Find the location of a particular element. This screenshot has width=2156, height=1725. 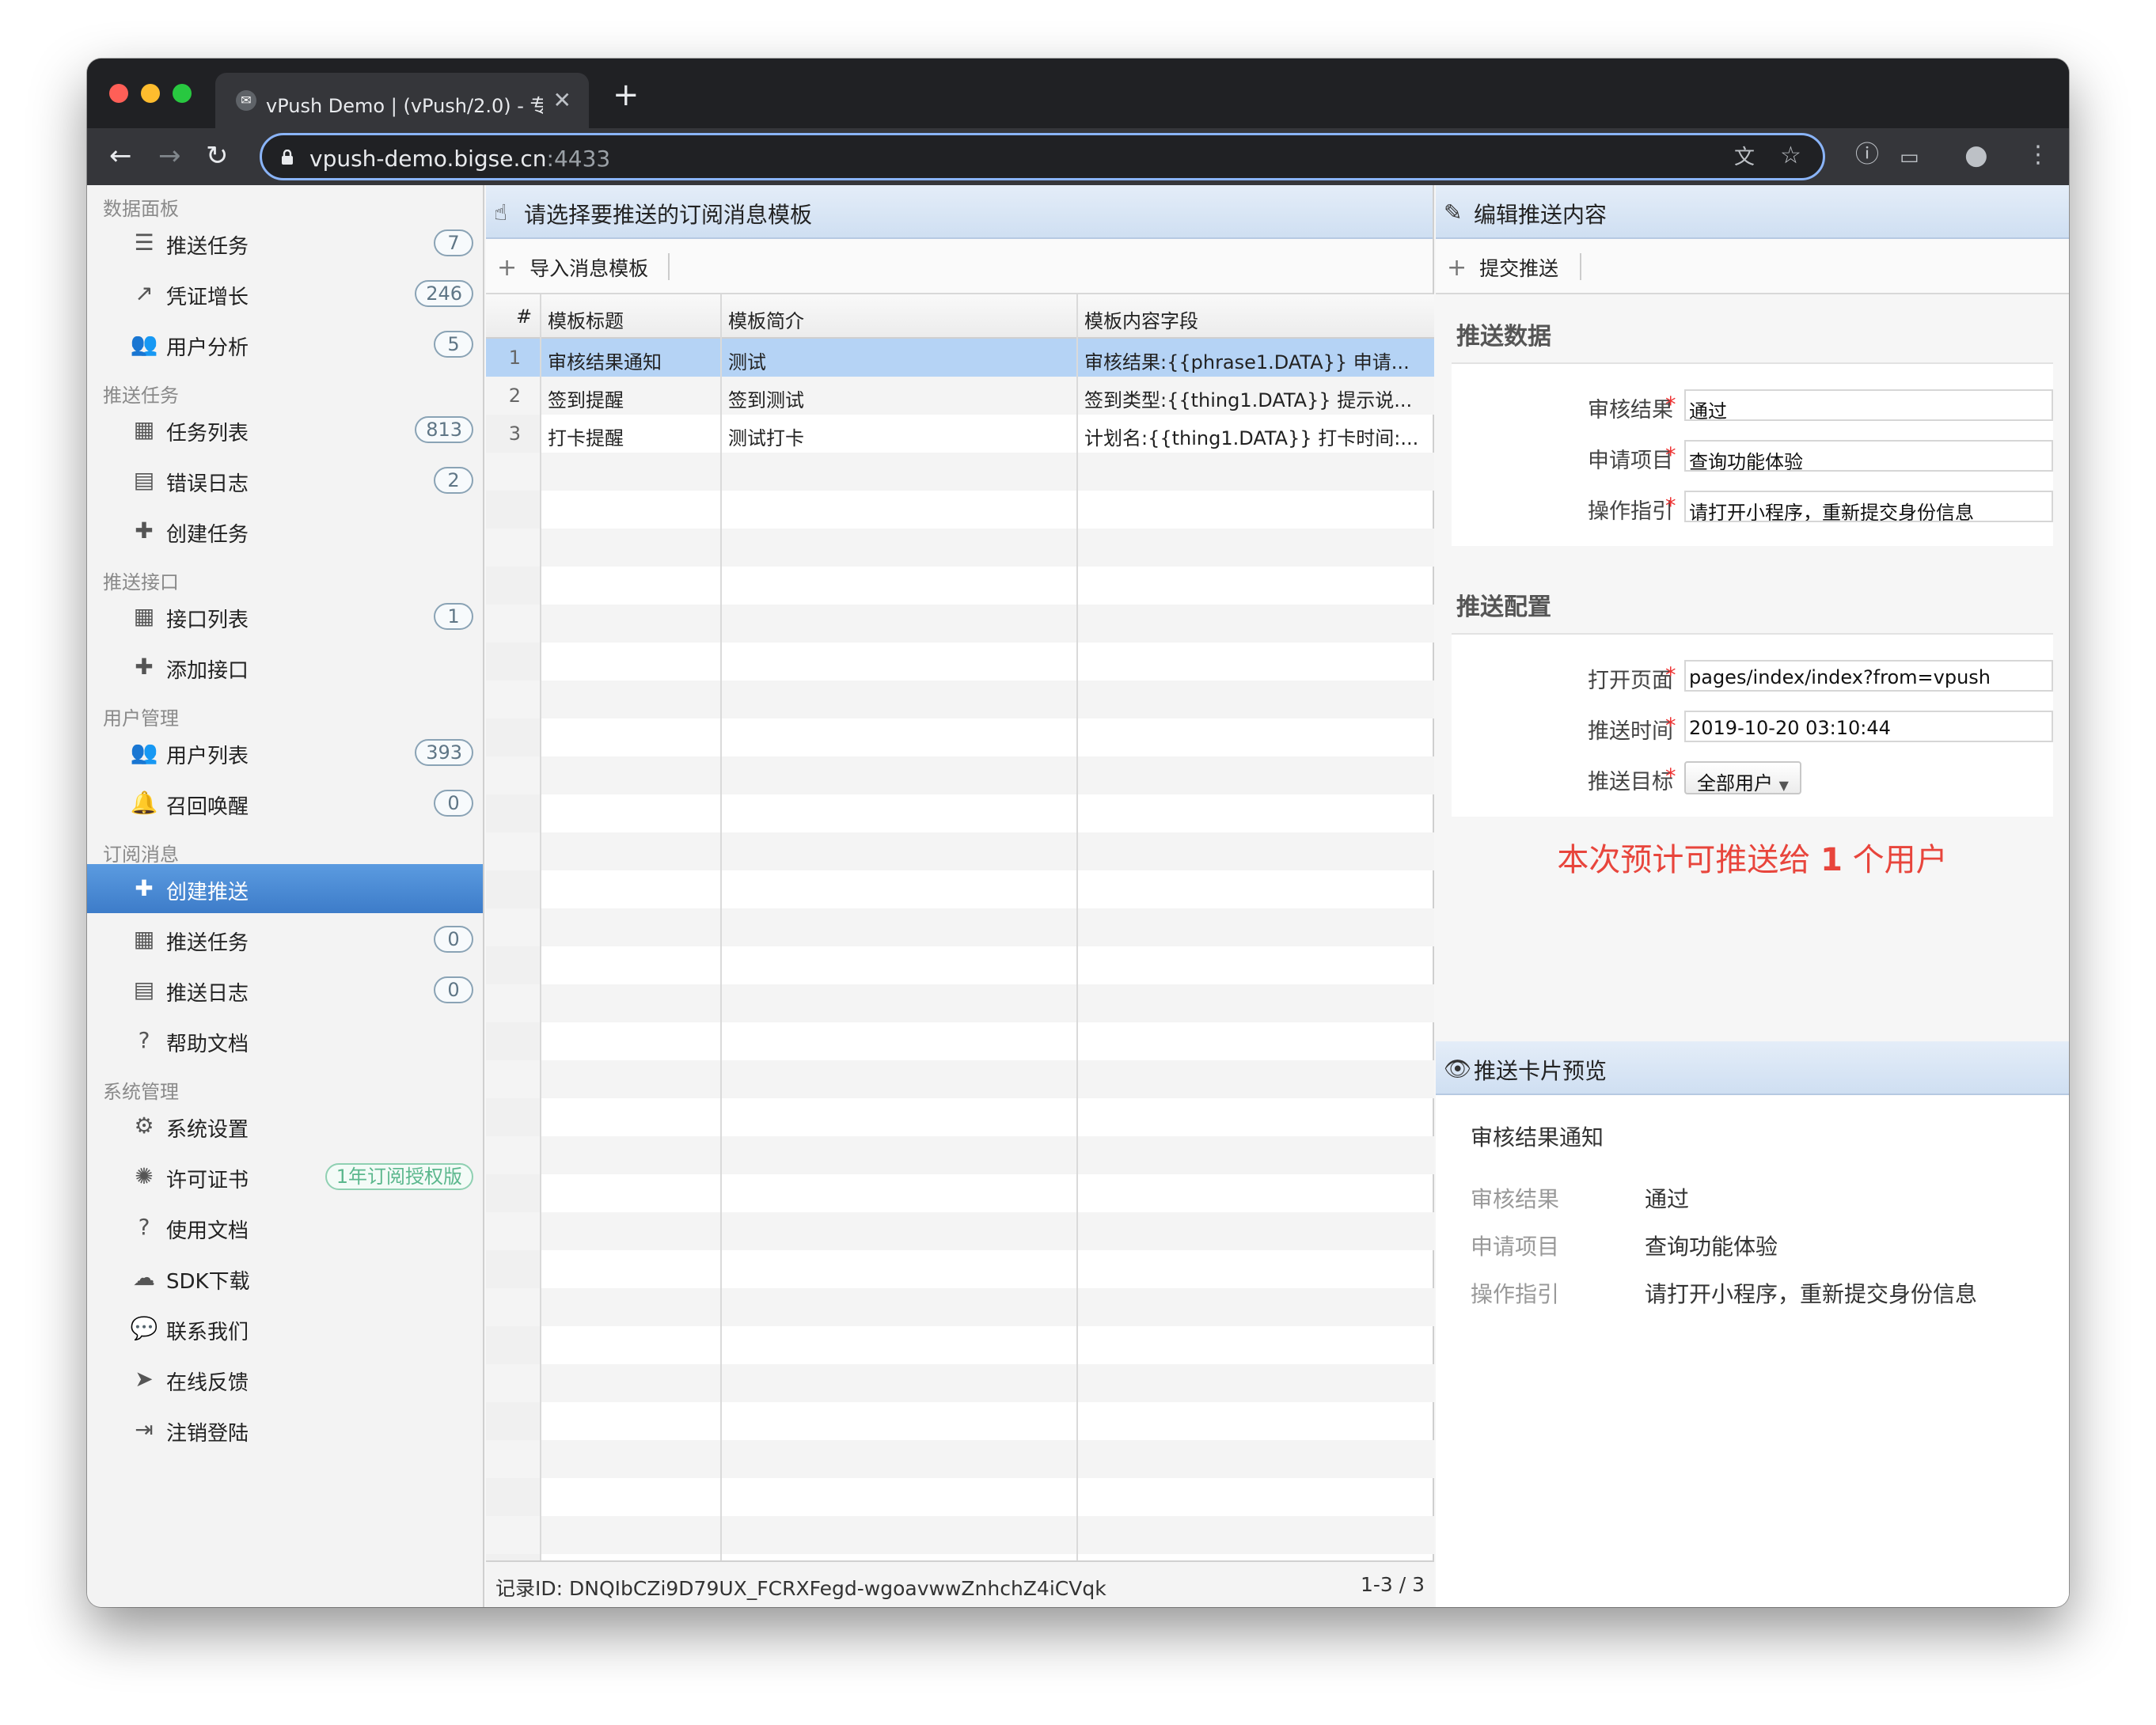

time-input: 2019-10-20 03:10:44 is located at coordinates (1868, 727).